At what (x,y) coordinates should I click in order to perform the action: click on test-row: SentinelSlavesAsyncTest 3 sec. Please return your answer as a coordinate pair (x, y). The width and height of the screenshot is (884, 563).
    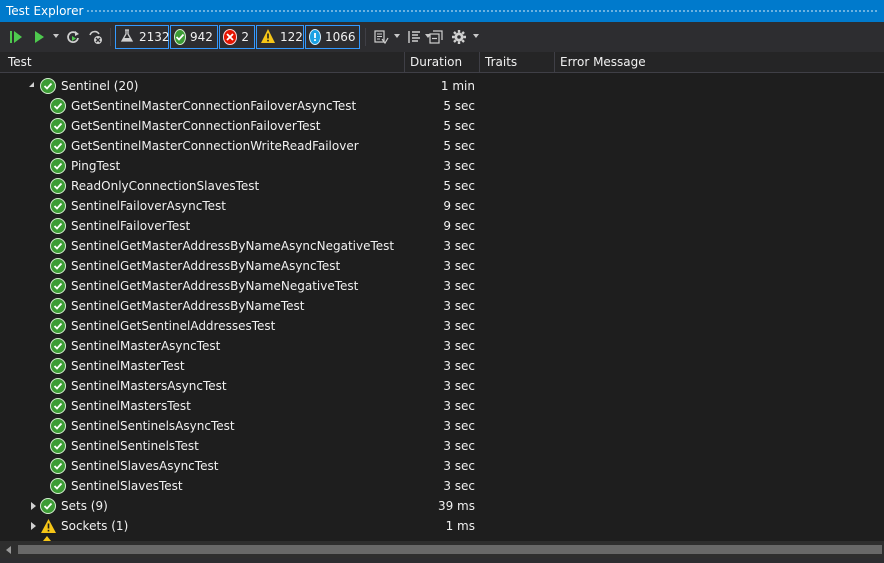
    Looking at the image, I should click on (442, 466).